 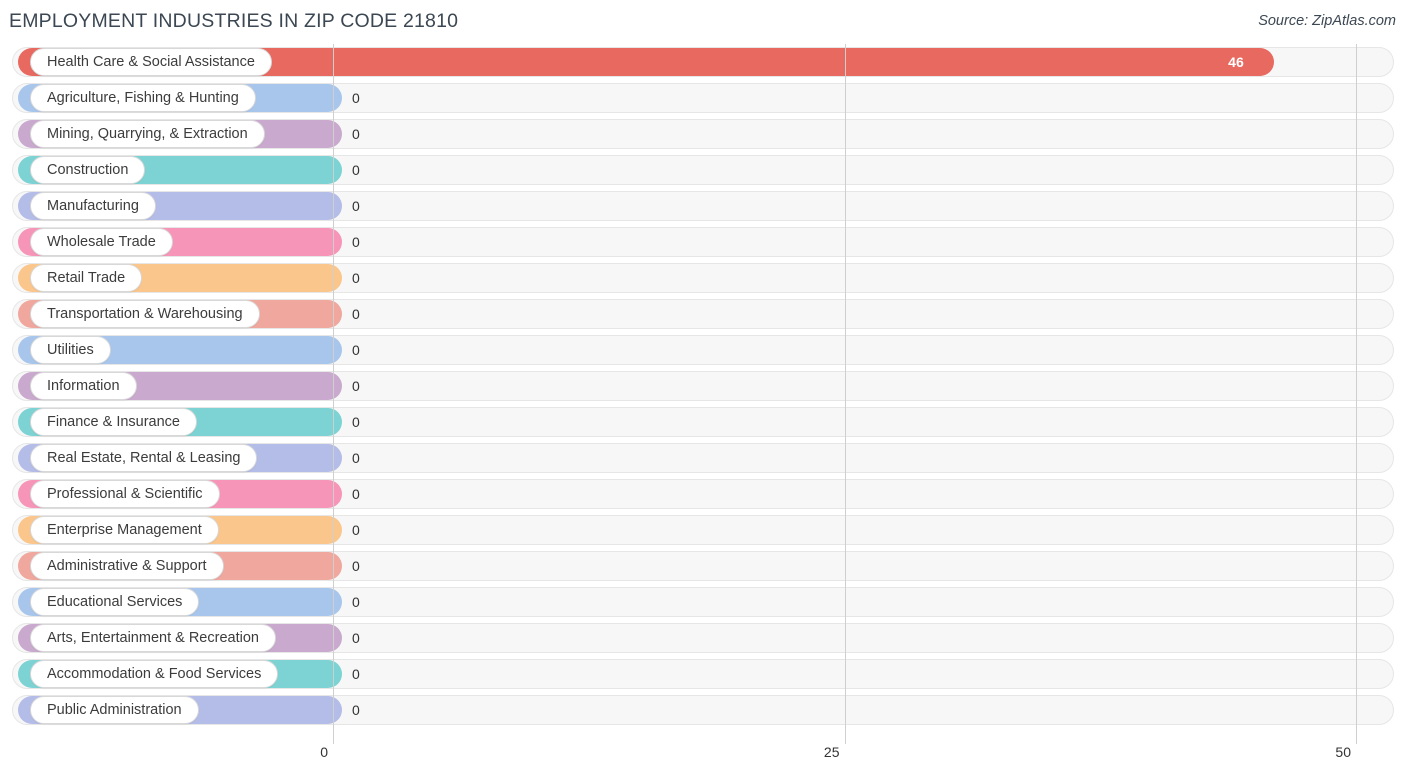 I want to click on bar-row: Administrative & Support 0, so click(x=703, y=566).